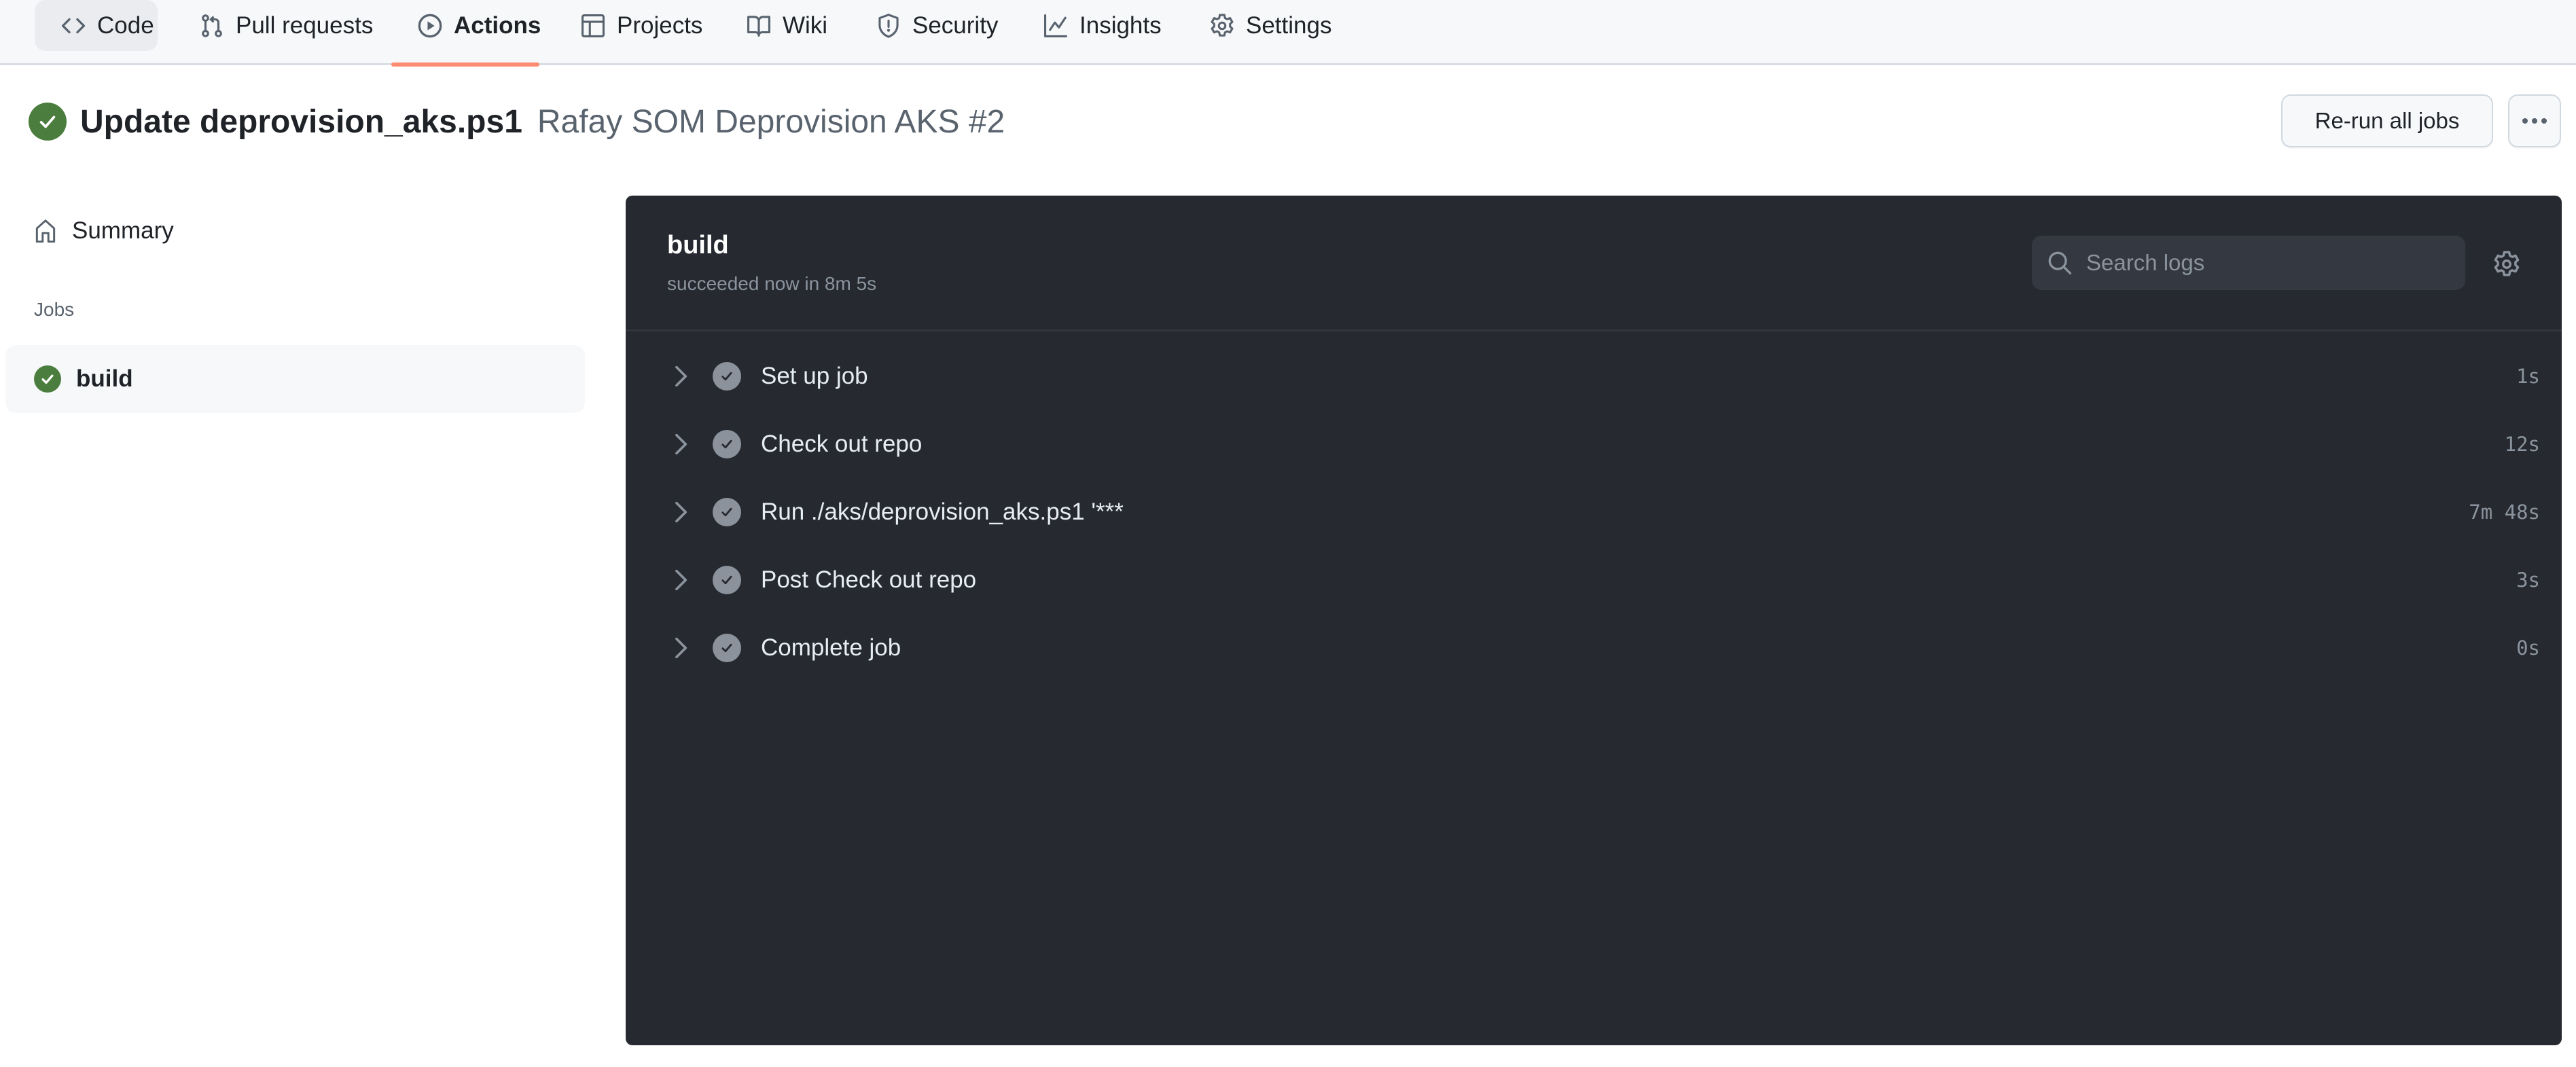 This screenshot has width=2576, height=1067. I want to click on kebab-horizontal-icon, so click(2534, 121).